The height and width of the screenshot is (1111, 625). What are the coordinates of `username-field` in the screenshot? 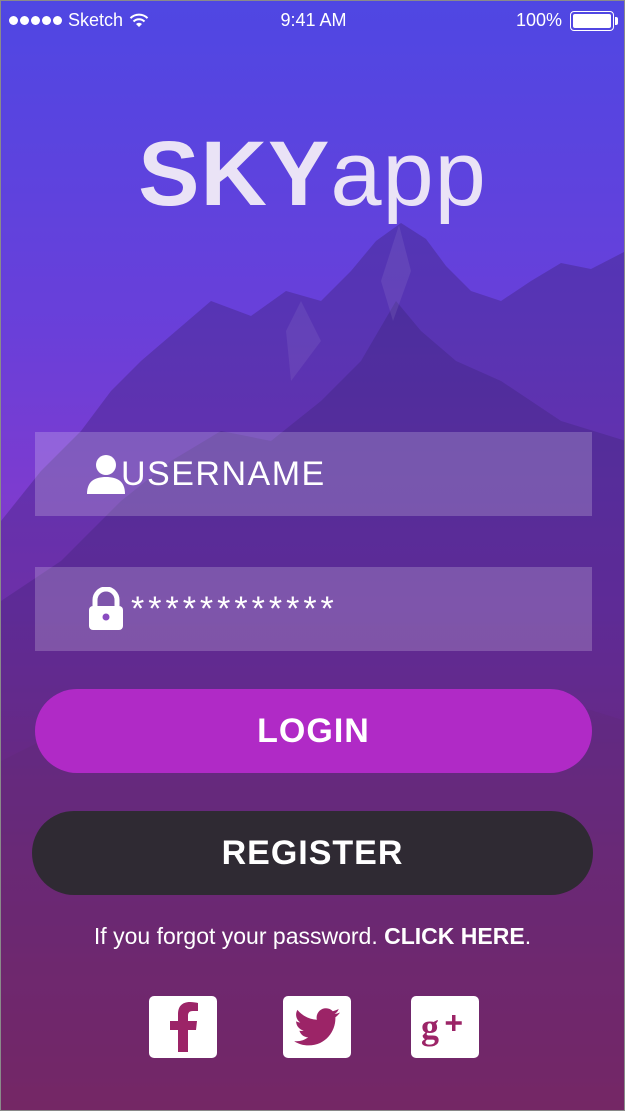 It's located at (313, 474).